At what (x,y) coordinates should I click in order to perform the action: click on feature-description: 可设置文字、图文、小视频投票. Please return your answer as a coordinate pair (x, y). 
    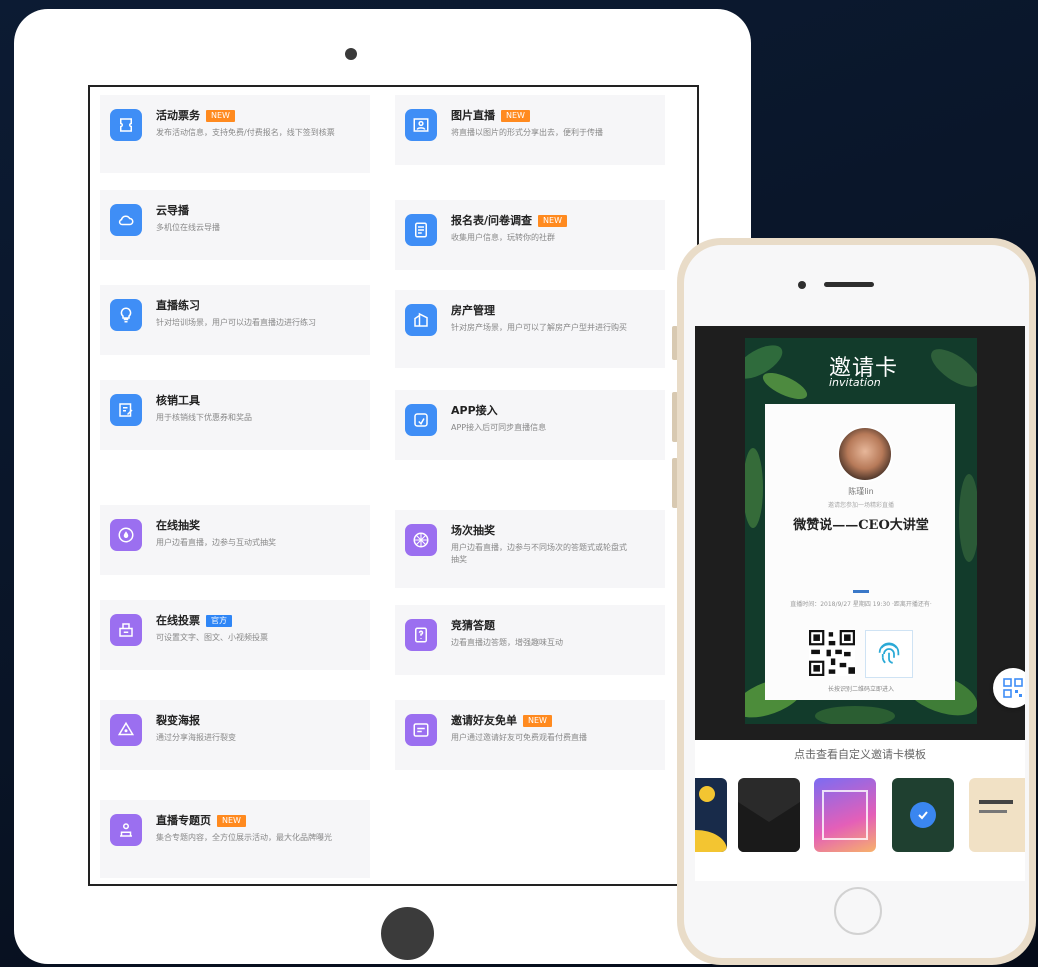
    Looking at the image, I should click on (212, 637).